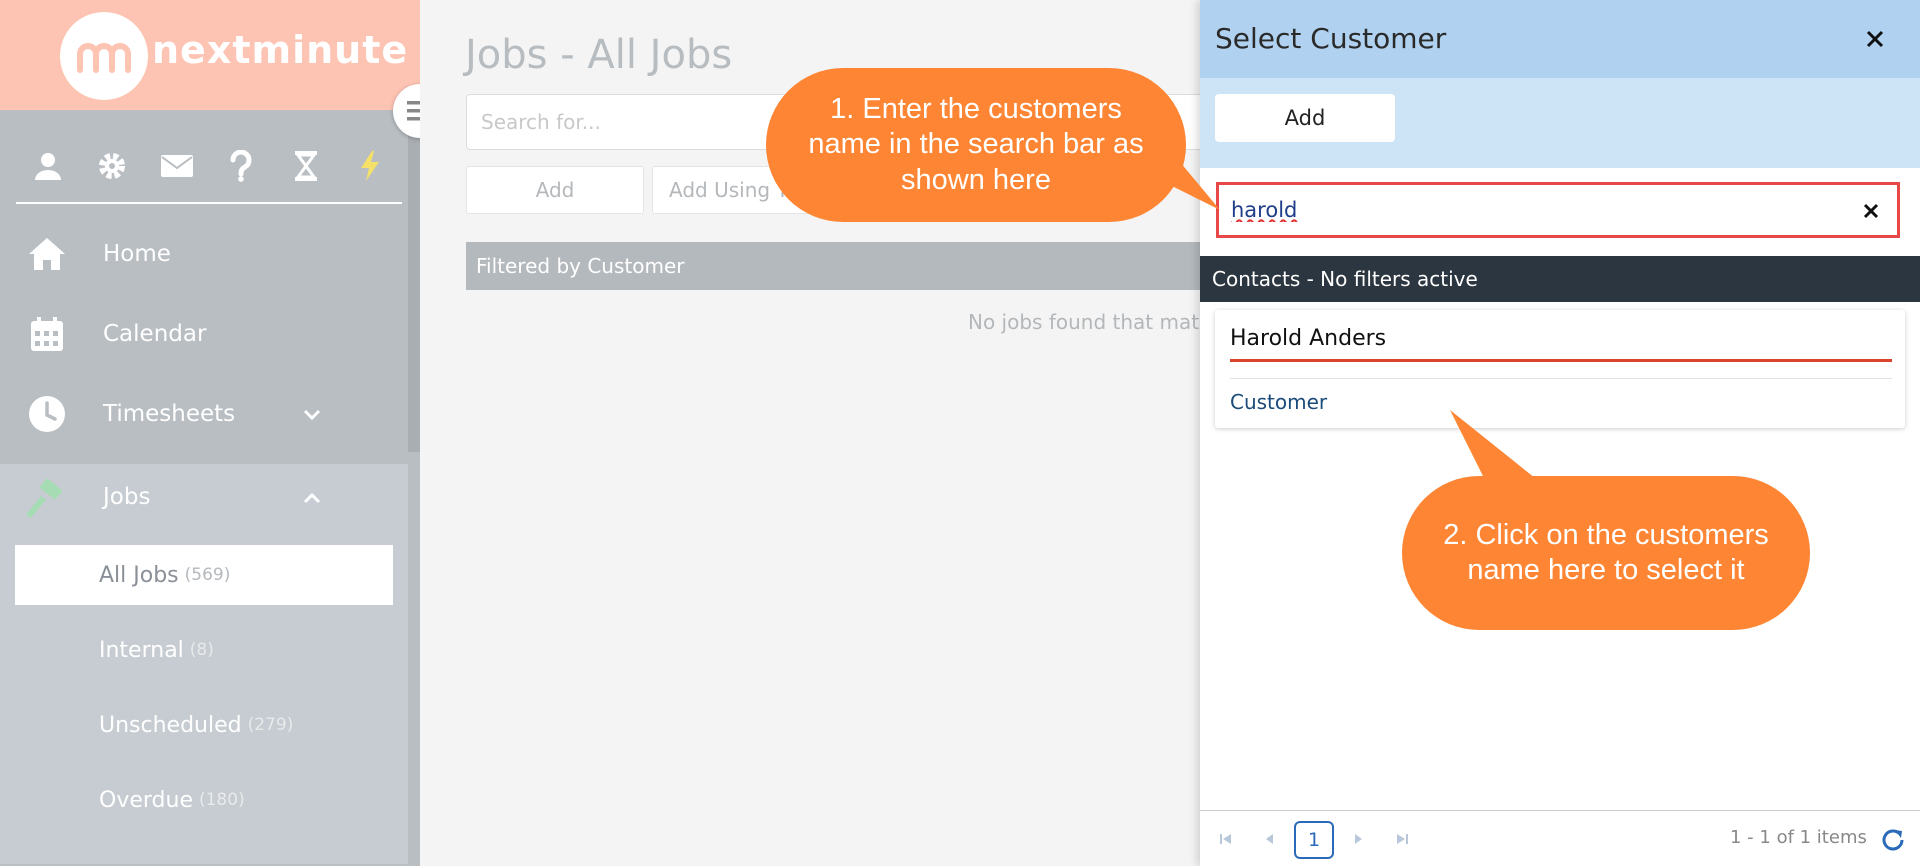  Describe the element at coordinates (1798, 837) in the screenshot. I see `pager-info: 1 - 1 of 1 items` at that location.